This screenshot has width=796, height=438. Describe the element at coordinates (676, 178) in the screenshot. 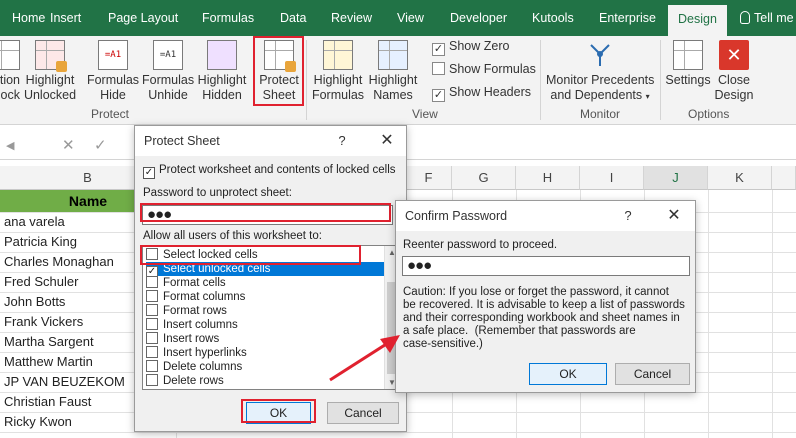

I see `column-header-j: J` at that location.